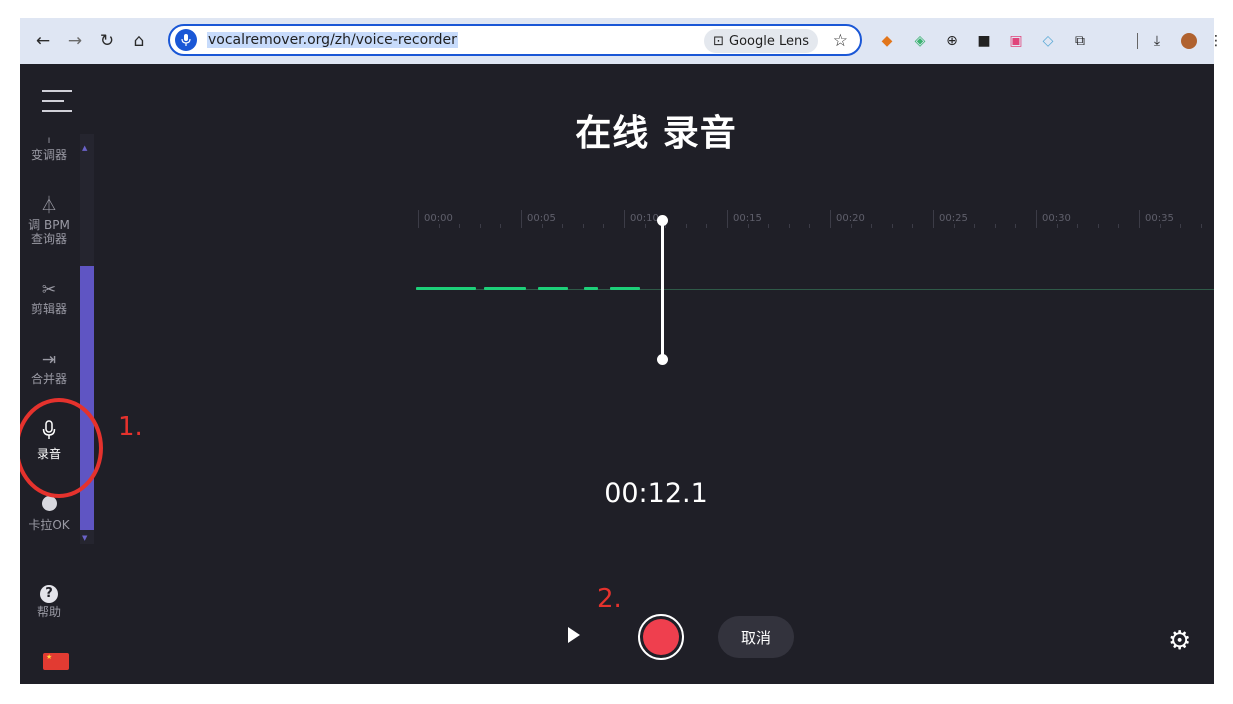 This screenshot has width=1233, height=704. I want to click on extension-icon: ◇, so click(1048, 41).